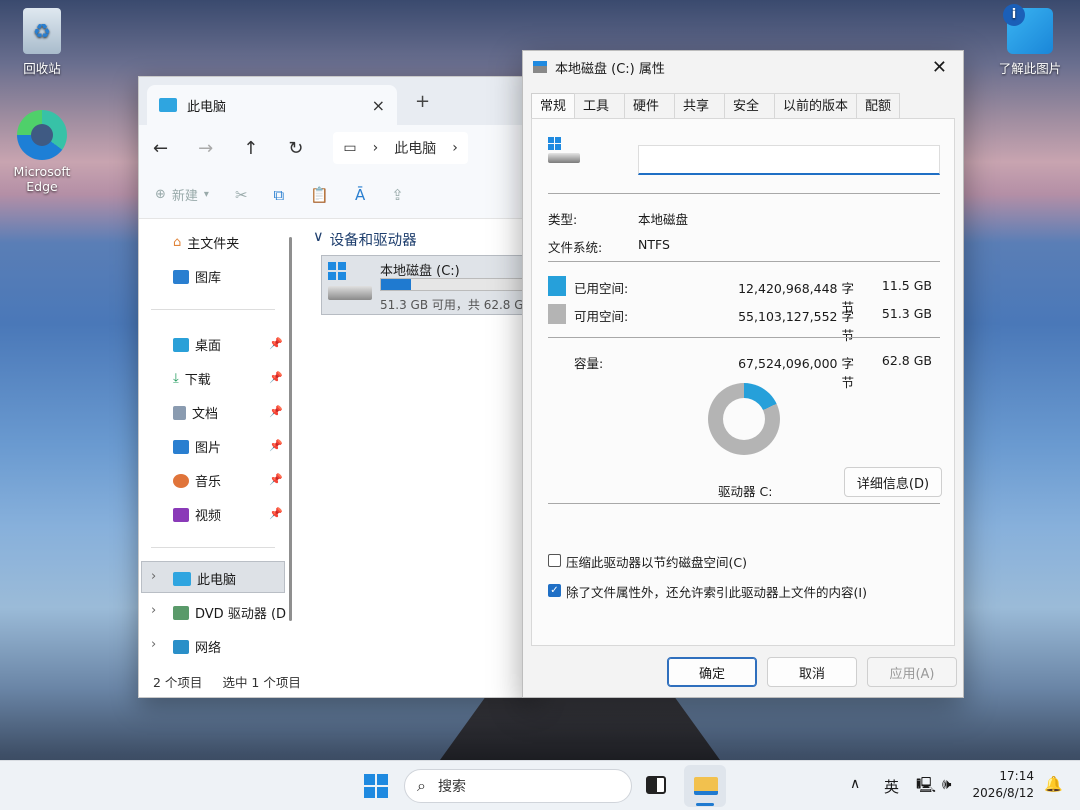  What do you see at coordinates (360, 195) in the screenshot?
I see `rename-icon: Ā` at bounding box center [360, 195].